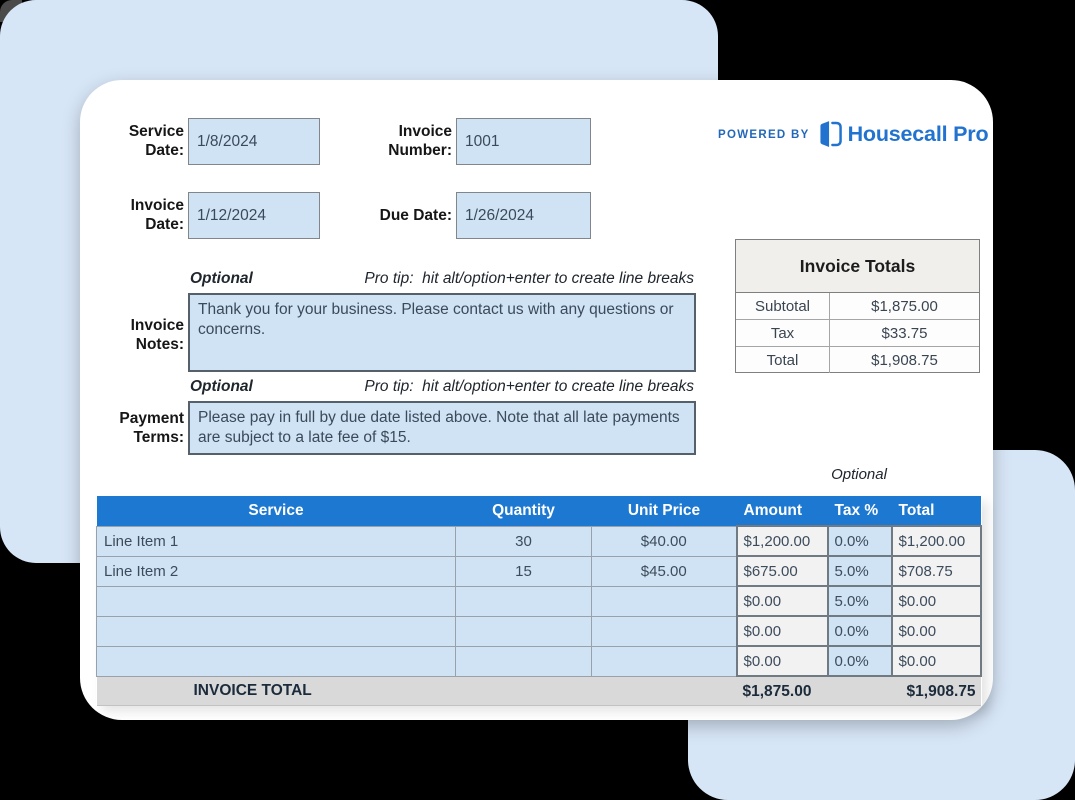 The height and width of the screenshot is (800, 1075). What do you see at coordinates (523, 541) in the screenshot?
I see `cell-quantity: 30` at bounding box center [523, 541].